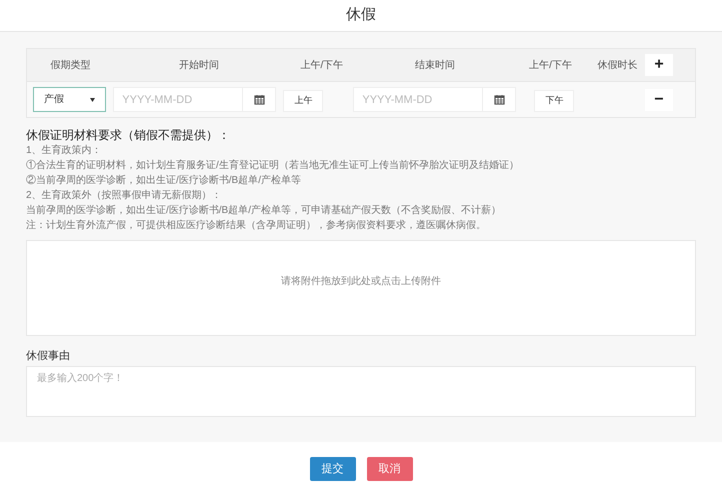 The image size is (722, 487). Describe the element at coordinates (199, 65) in the screenshot. I see `column-header: 开始时间` at that location.